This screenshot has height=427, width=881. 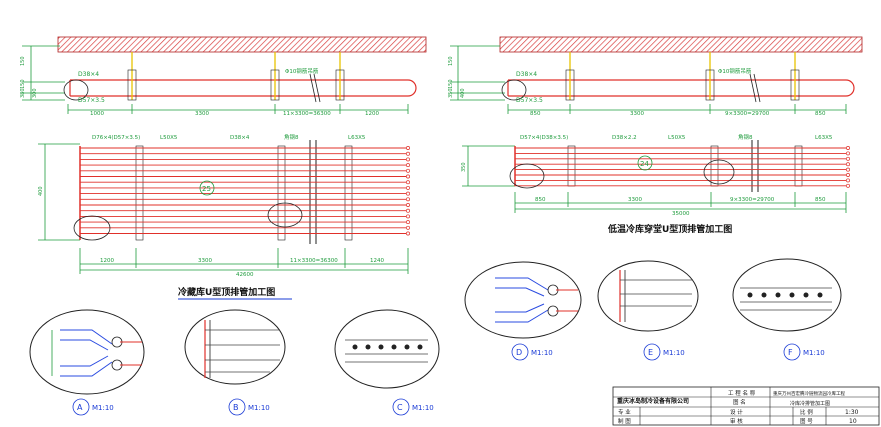 What do you see at coordinates (809, 393) in the screenshot?
I see `title-project-name: 重庆万州百宏腾冷链物流园冷库工程` at bounding box center [809, 393].